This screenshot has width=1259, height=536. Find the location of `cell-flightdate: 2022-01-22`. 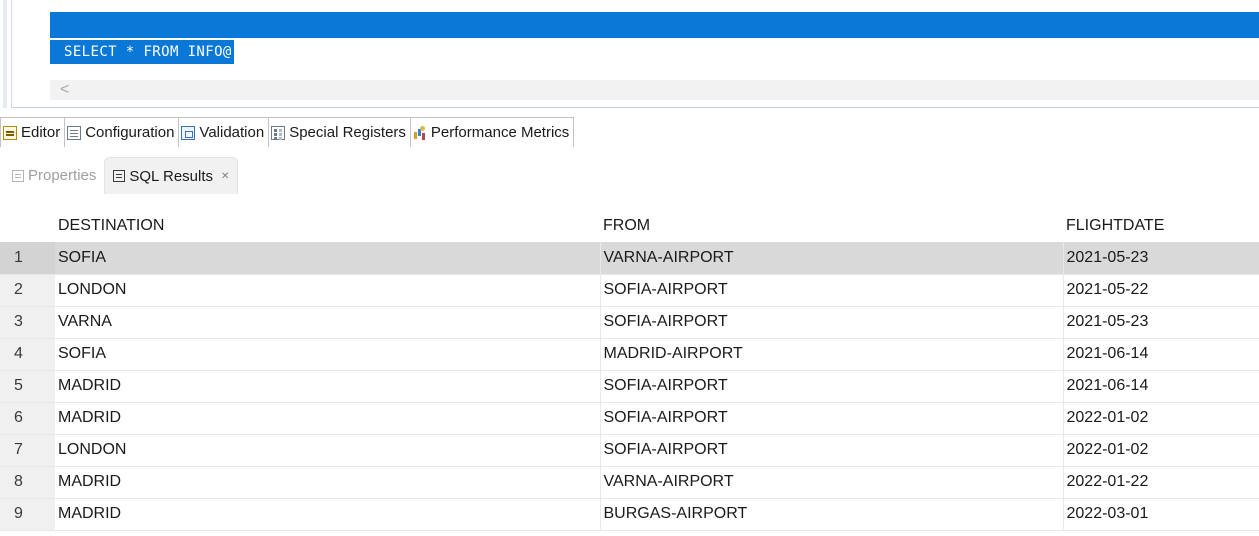

cell-flightdate: 2022-01-22 is located at coordinates (1161, 482).